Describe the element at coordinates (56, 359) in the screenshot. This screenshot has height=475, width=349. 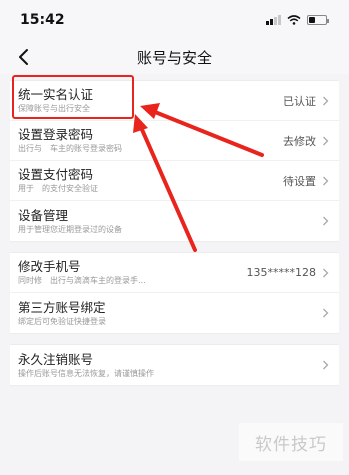
I see `row-title: 永久注销账号` at that location.